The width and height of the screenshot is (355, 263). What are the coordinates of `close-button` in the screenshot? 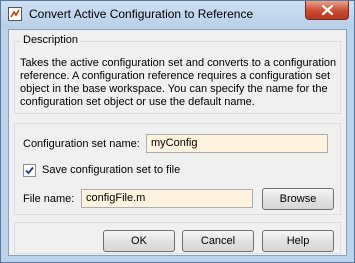 It's located at (327, 10).